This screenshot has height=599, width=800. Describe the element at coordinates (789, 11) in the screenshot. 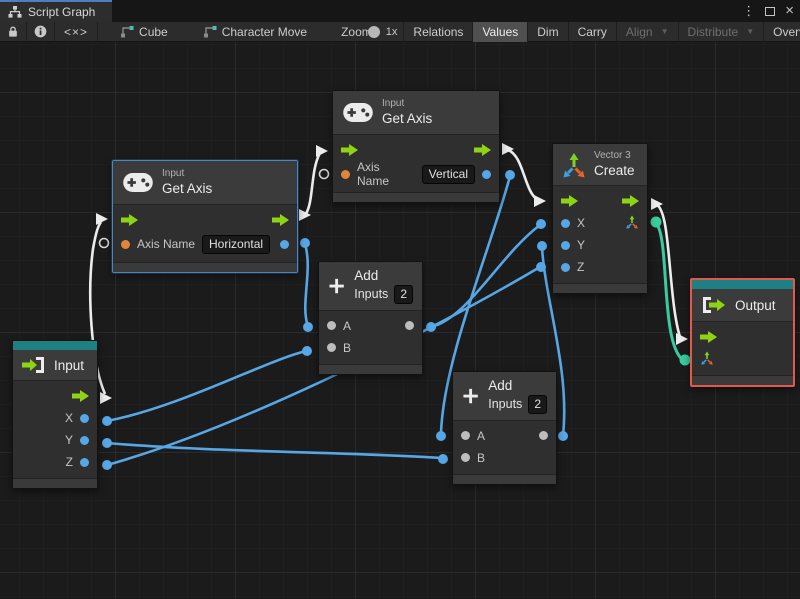

I see `window-close-icon: ×` at that location.